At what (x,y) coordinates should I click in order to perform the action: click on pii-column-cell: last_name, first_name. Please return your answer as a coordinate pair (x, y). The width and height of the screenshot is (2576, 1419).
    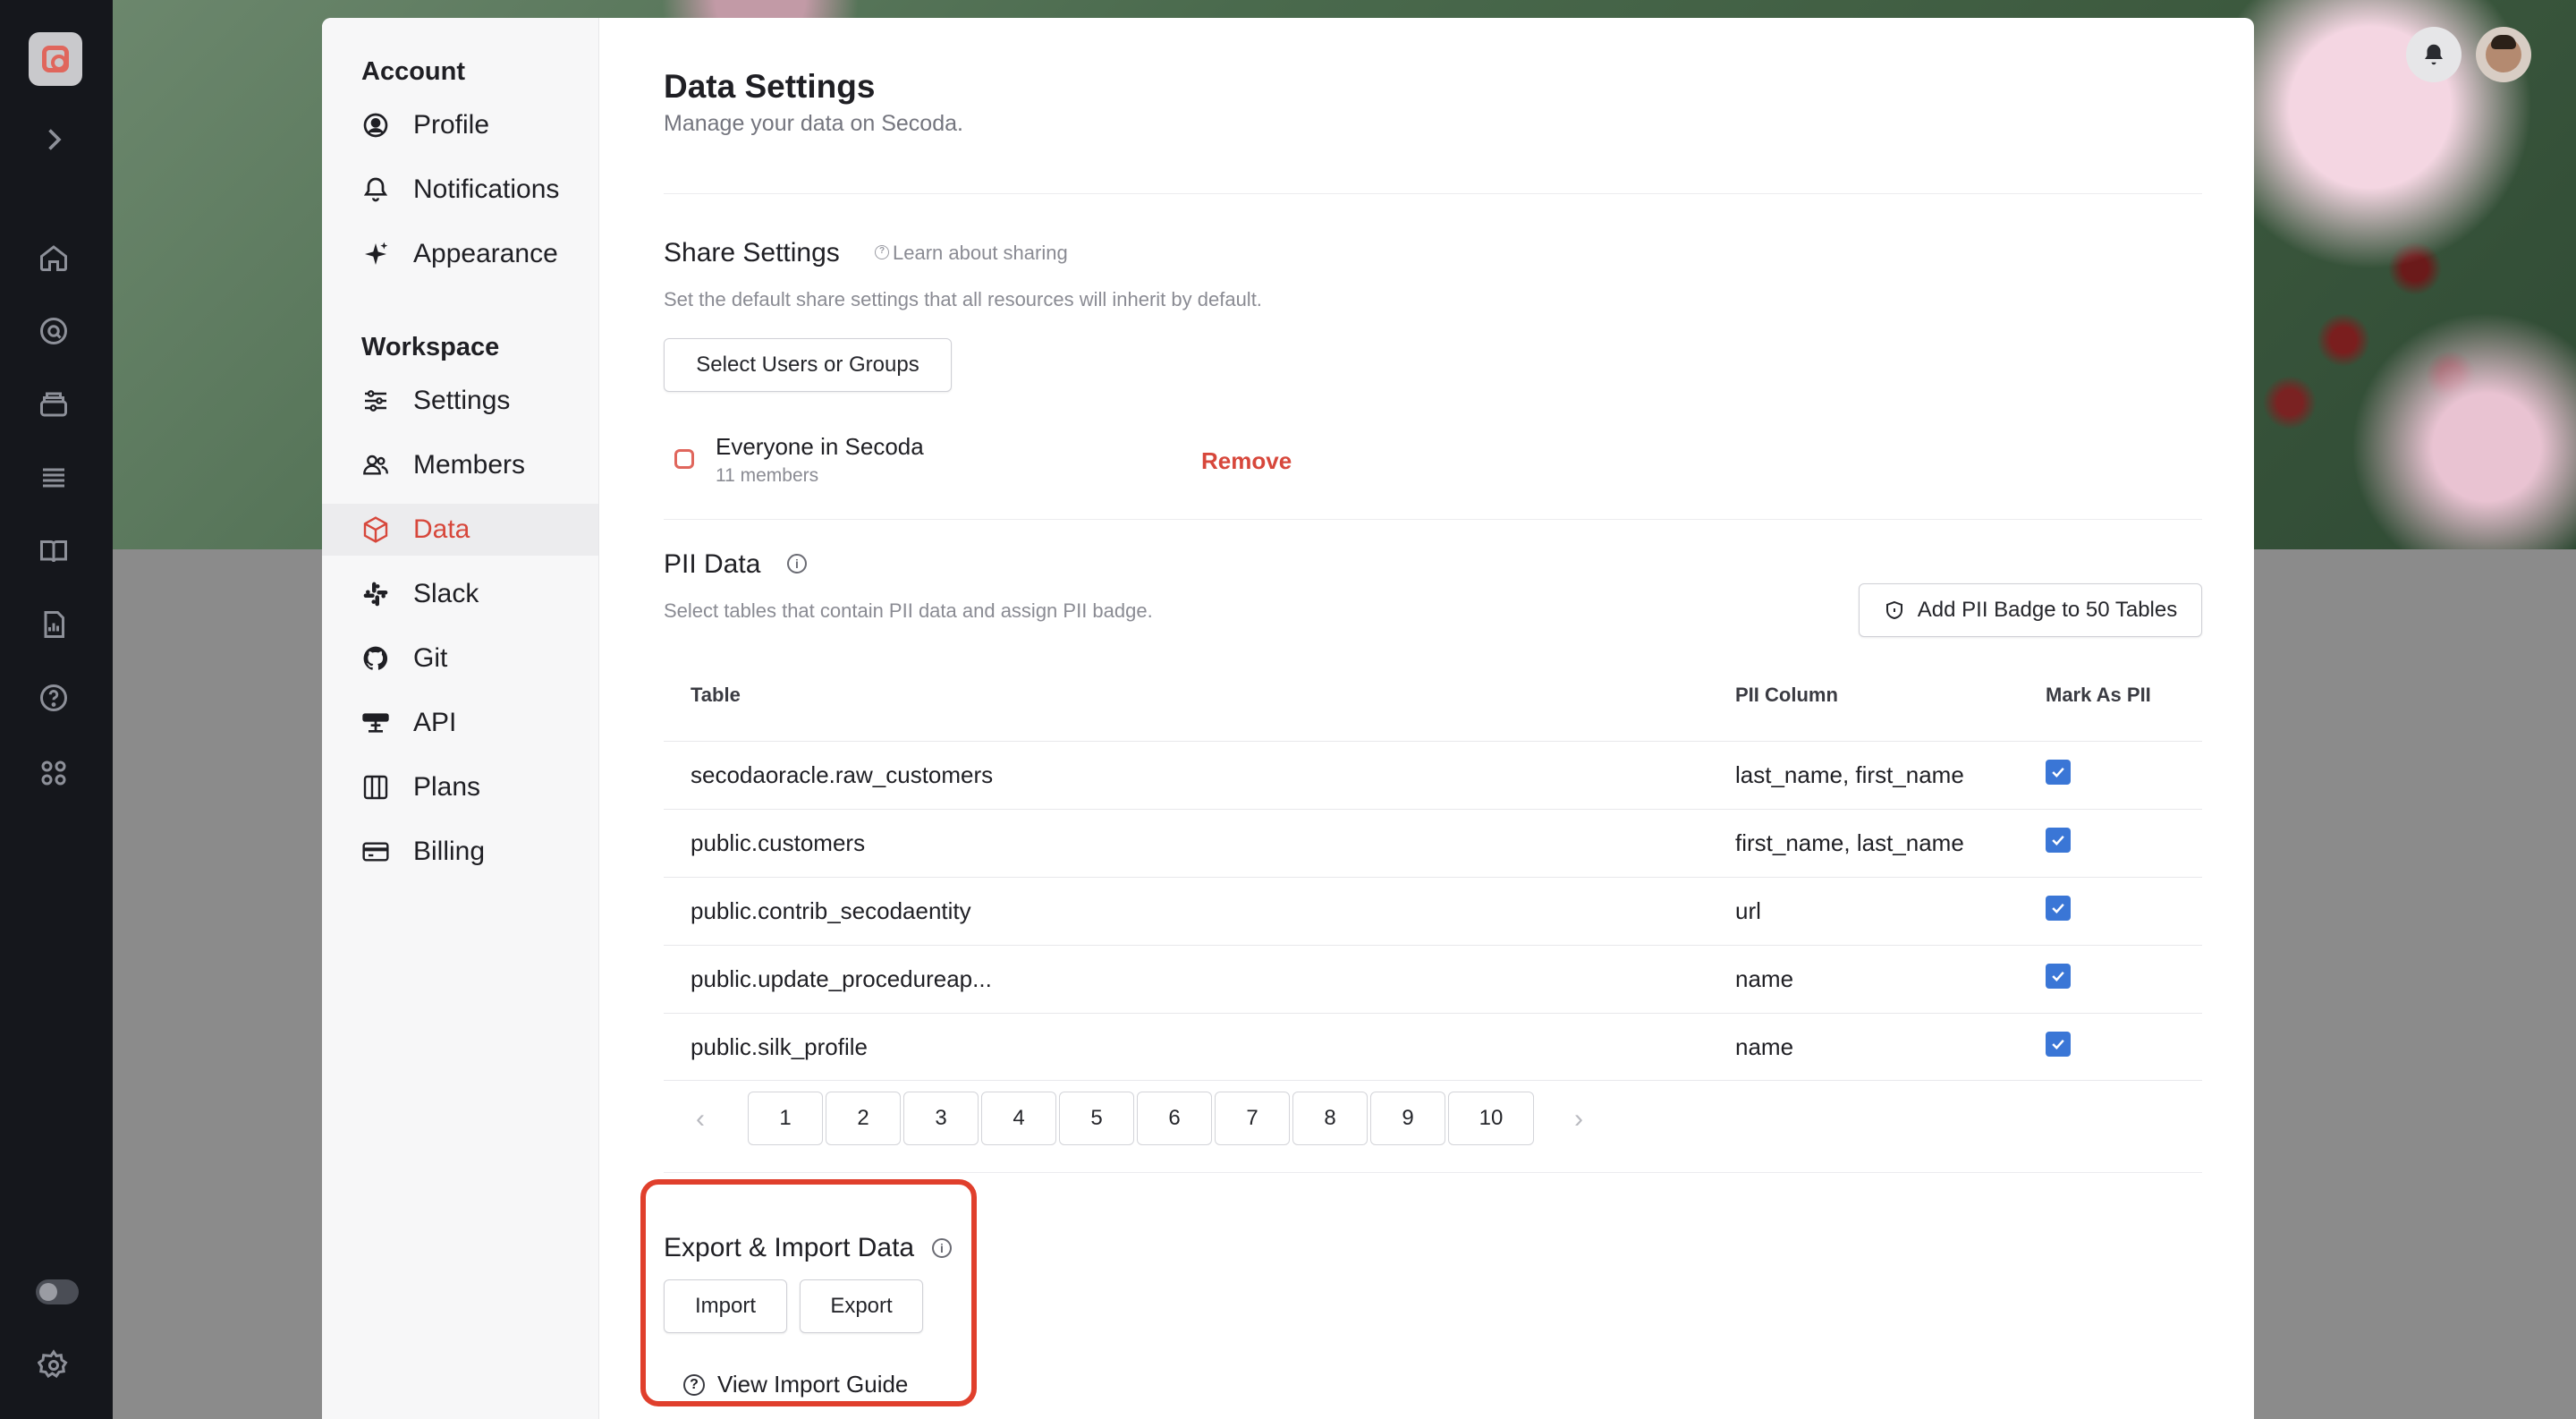
    Looking at the image, I should click on (1849, 774).